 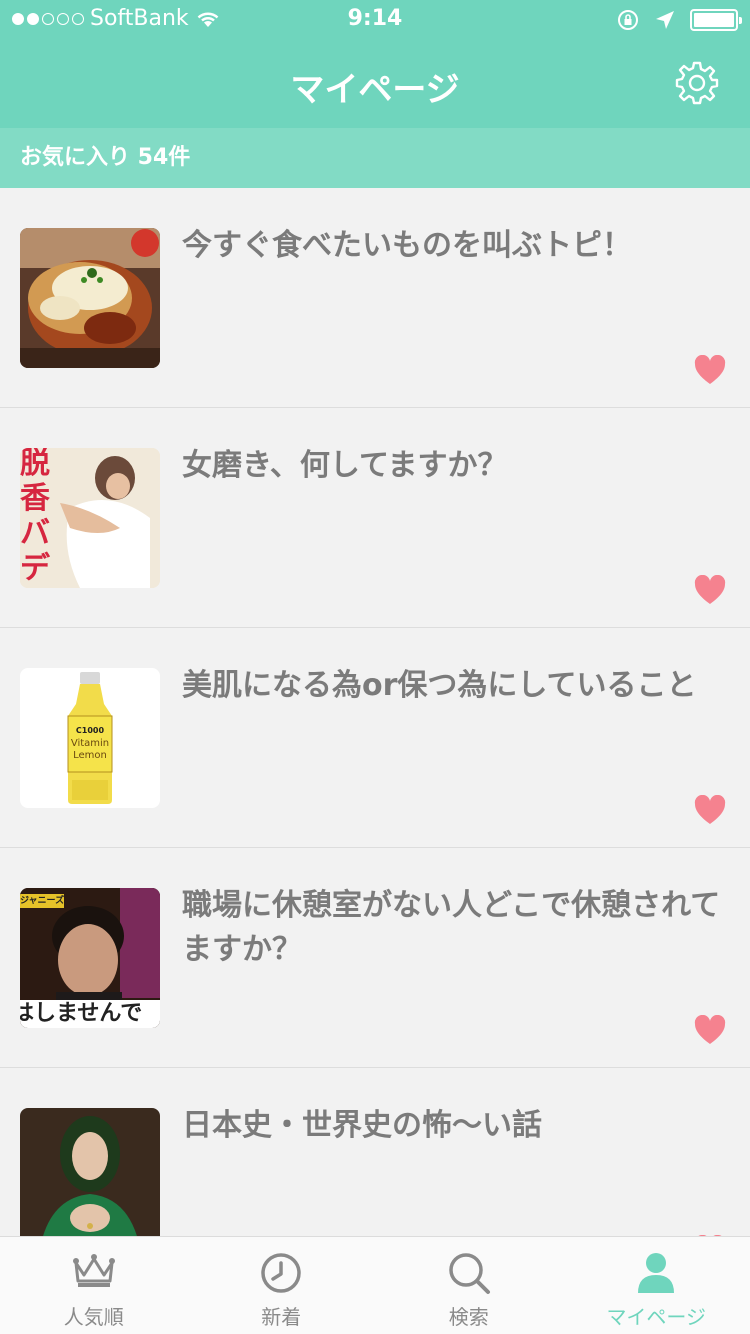 I want to click on tab-search: 検索, so click(x=469, y=1285).